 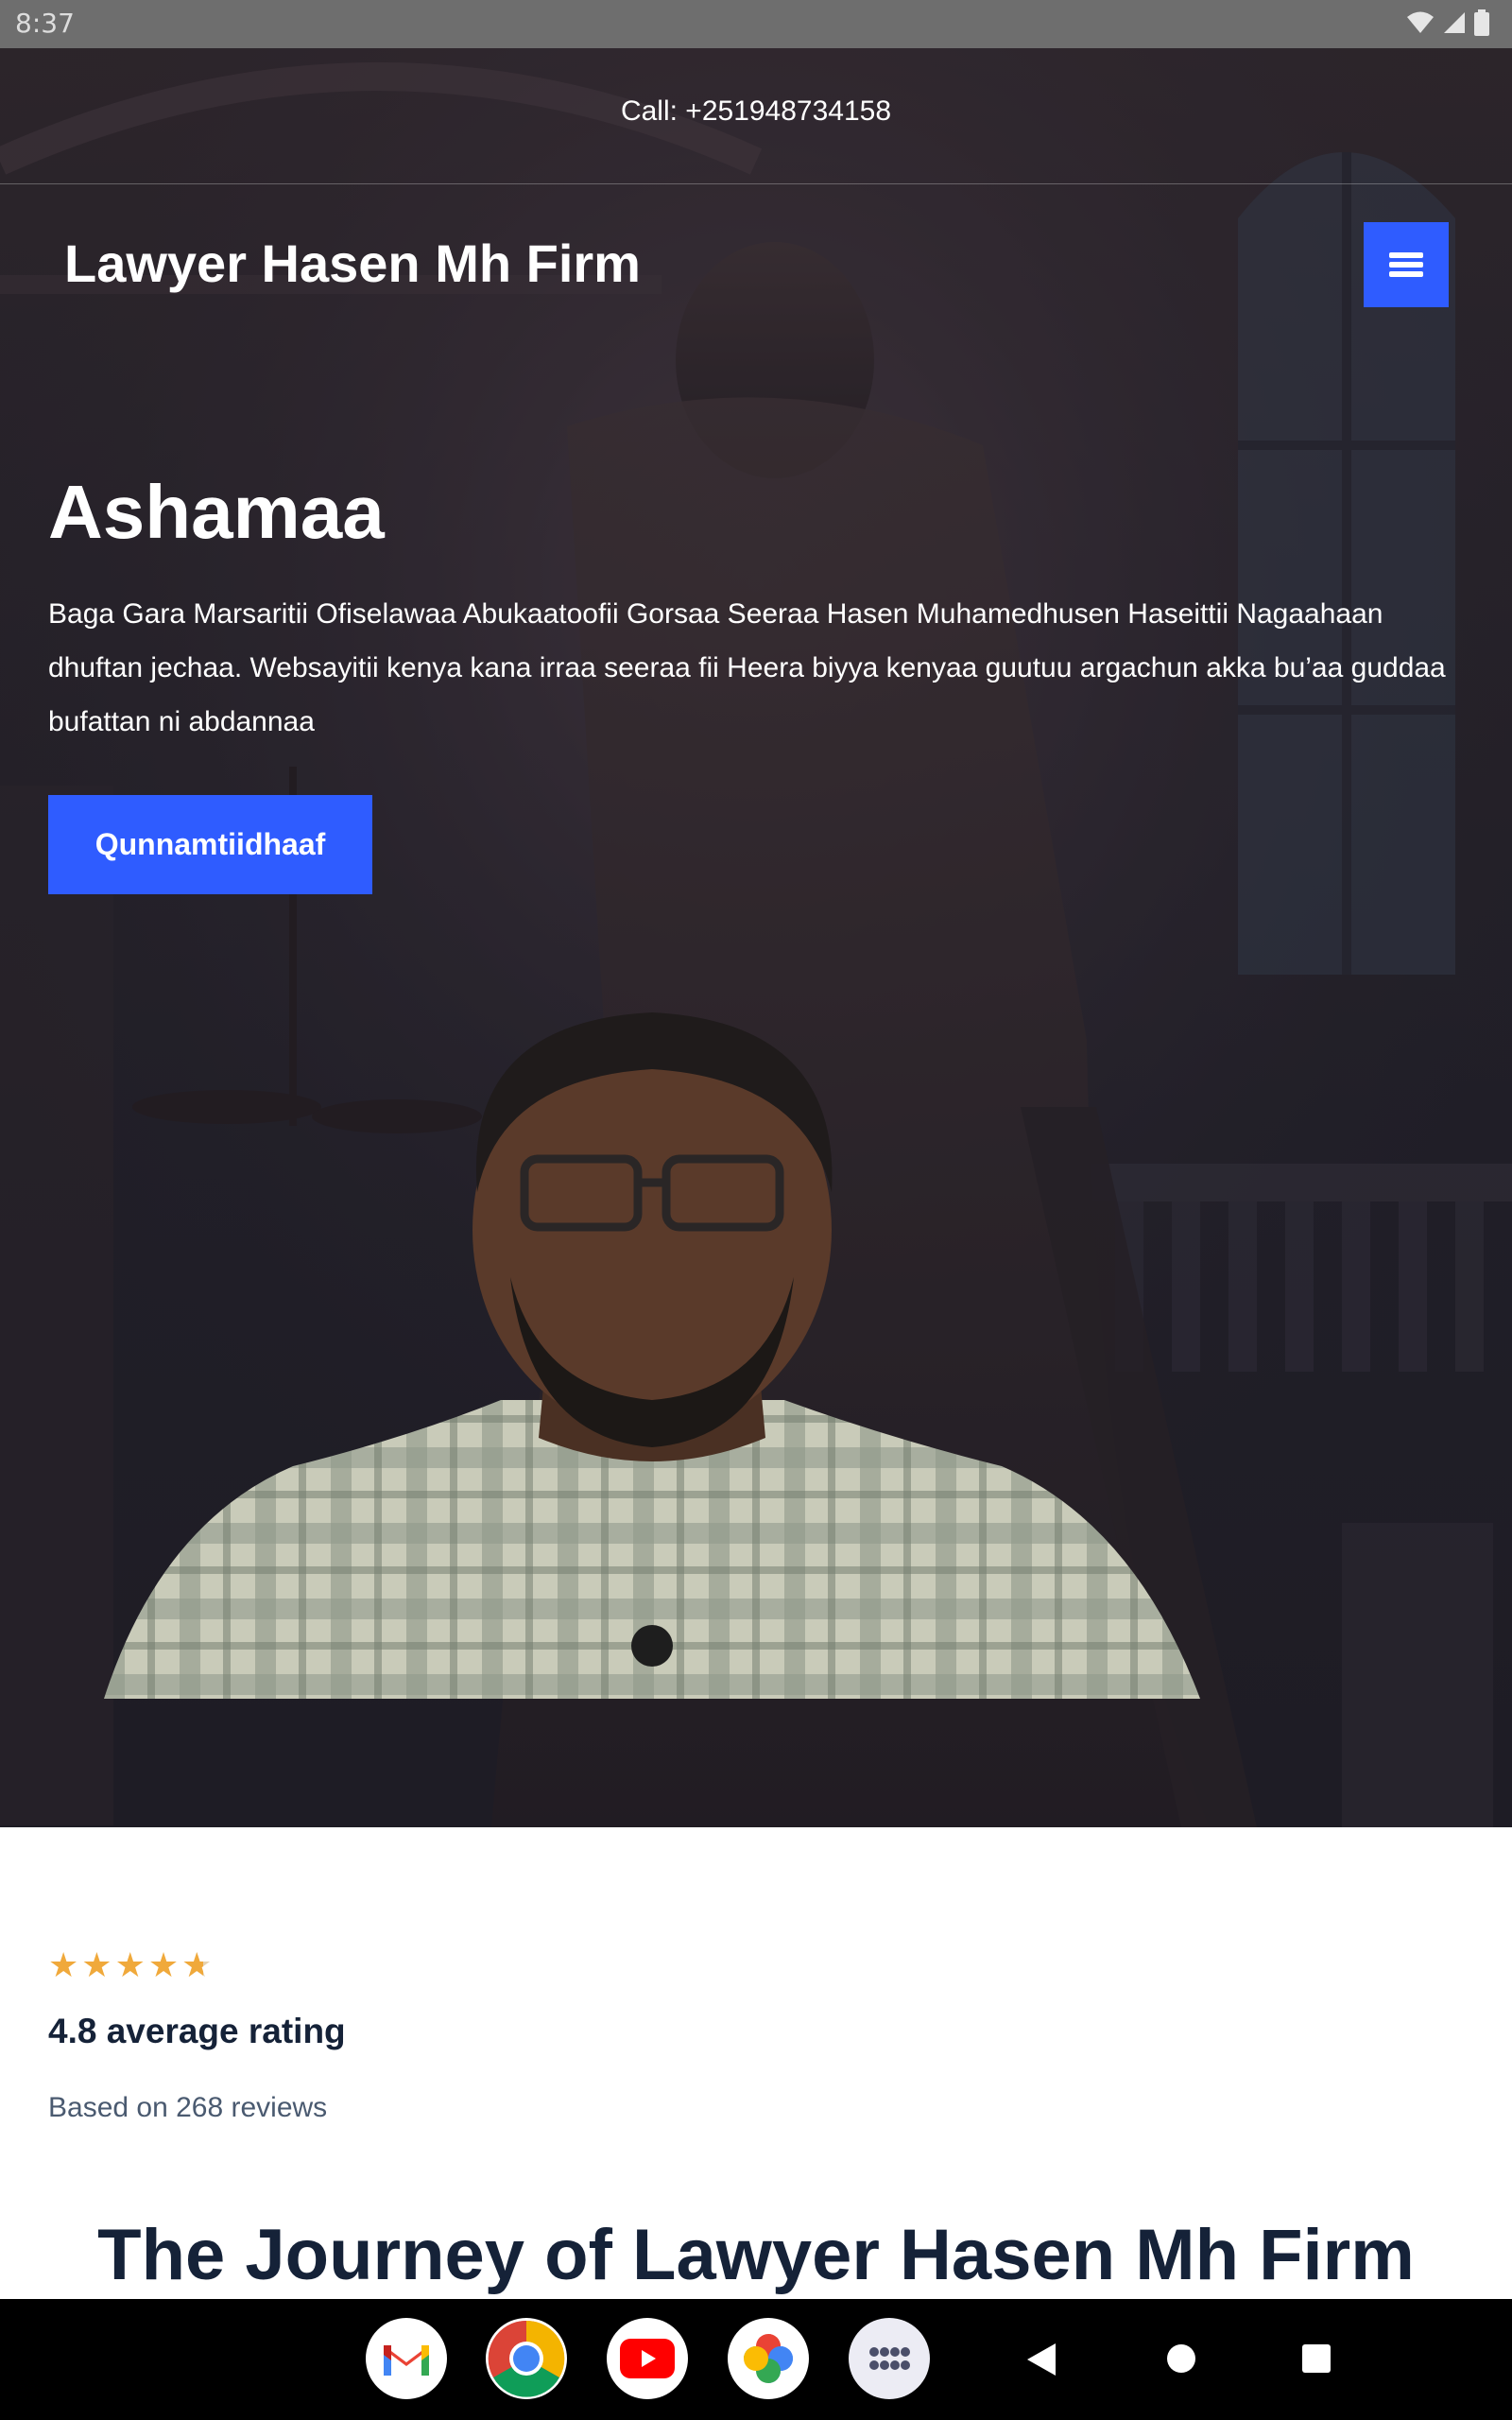 I want to click on status-bar: 8:37, so click(x=756, y=24).